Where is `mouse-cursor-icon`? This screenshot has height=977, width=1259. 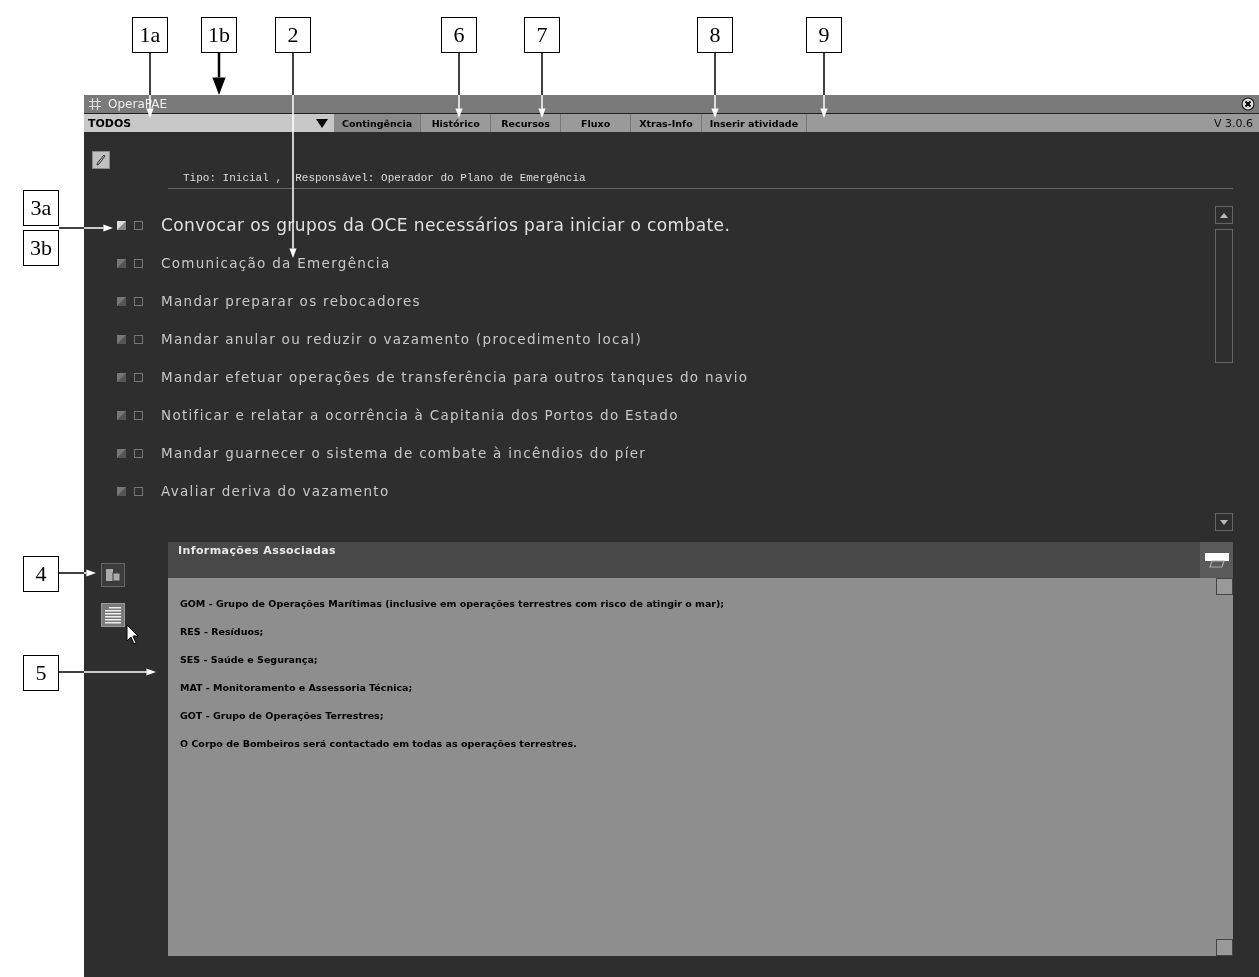 mouse-cursor-icon is located at coordinates (133, 635).